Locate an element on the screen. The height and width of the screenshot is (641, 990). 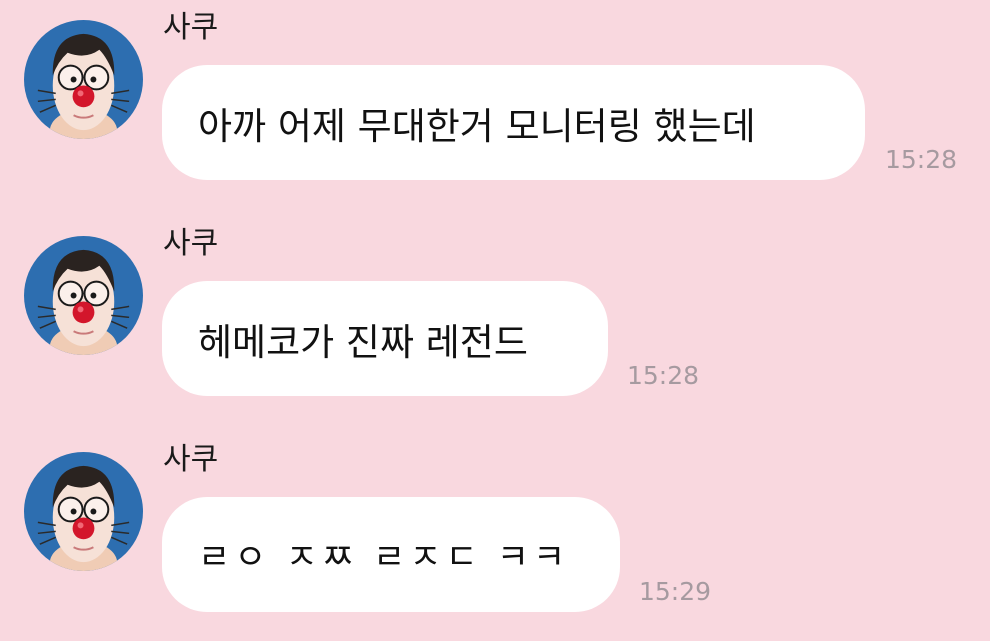
message-bubble: 아까 어제 무대한거 모니터링 했는데 is located at coordinates (513, 122).